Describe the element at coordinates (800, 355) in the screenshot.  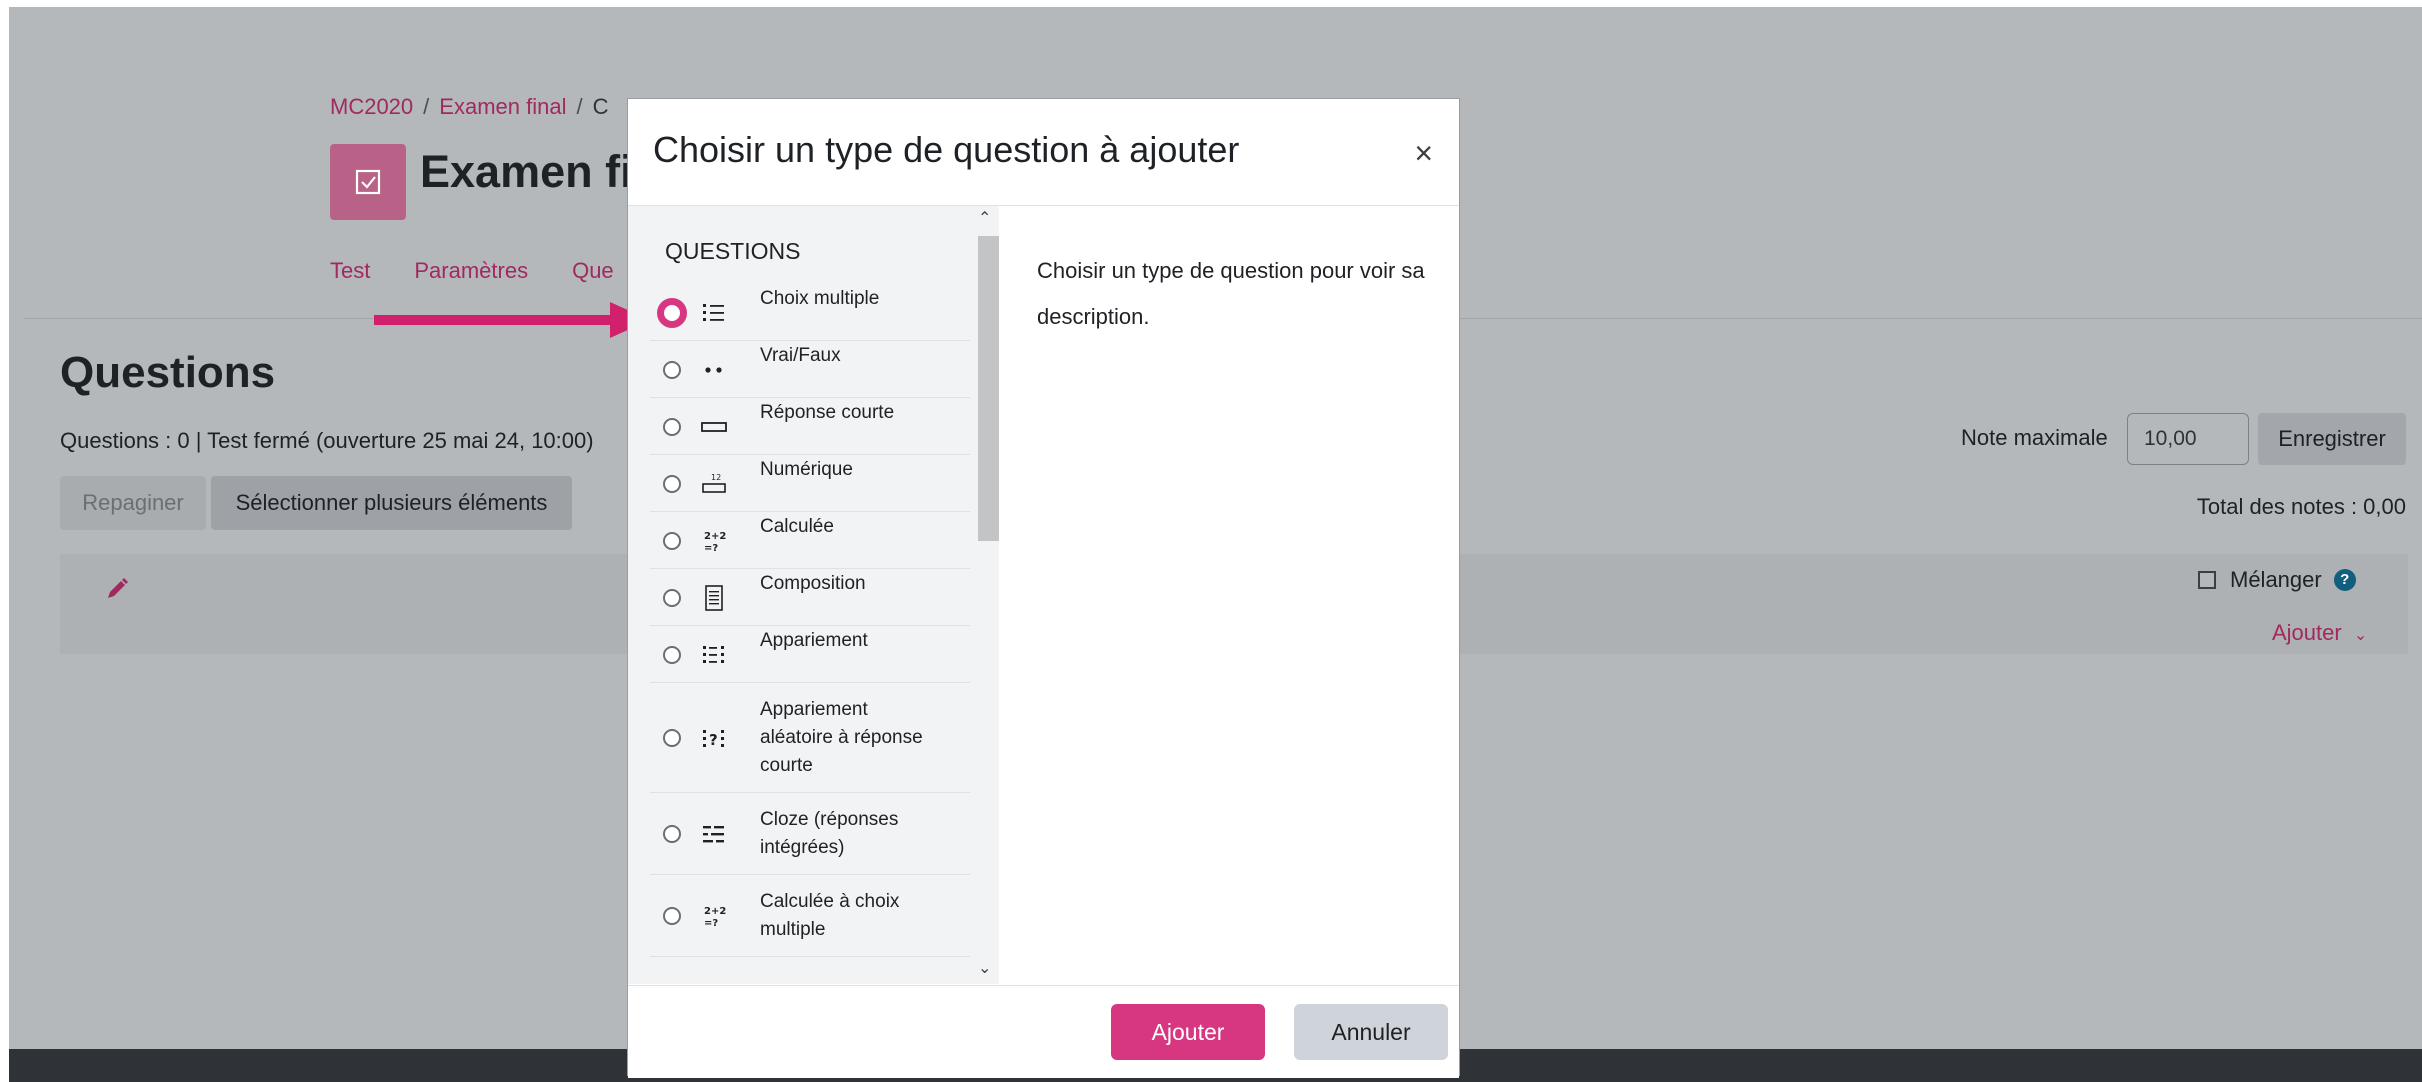
I see `question-type-label: Vrai/Faux` at that location.